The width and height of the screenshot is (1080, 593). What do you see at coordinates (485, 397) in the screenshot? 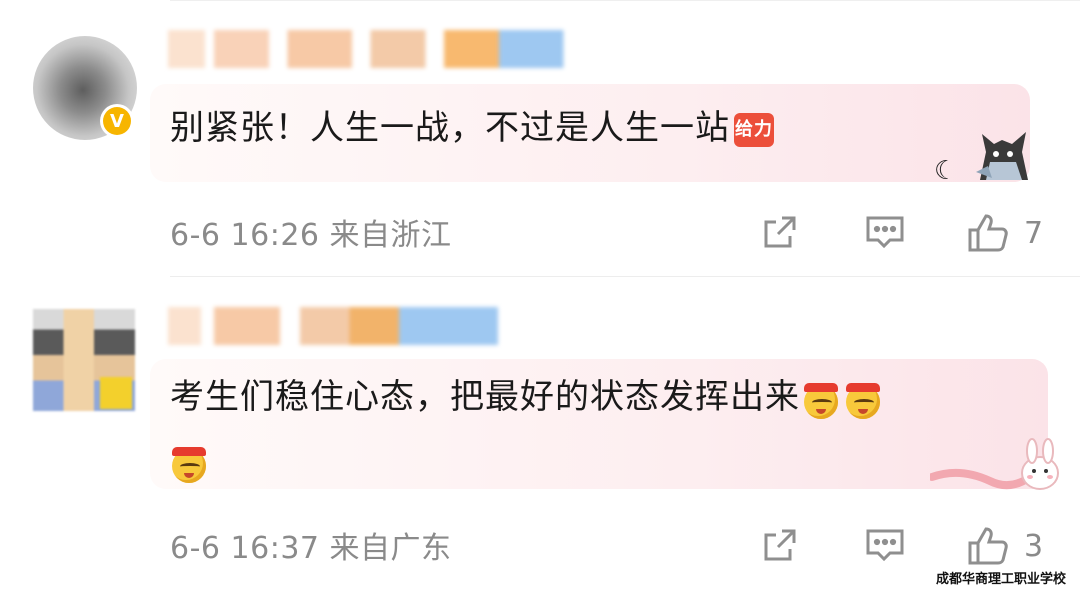
I see `comment-text-body: 考生们稳住心态，把最好的状态发挥出来` at bounding box center [485, 397].